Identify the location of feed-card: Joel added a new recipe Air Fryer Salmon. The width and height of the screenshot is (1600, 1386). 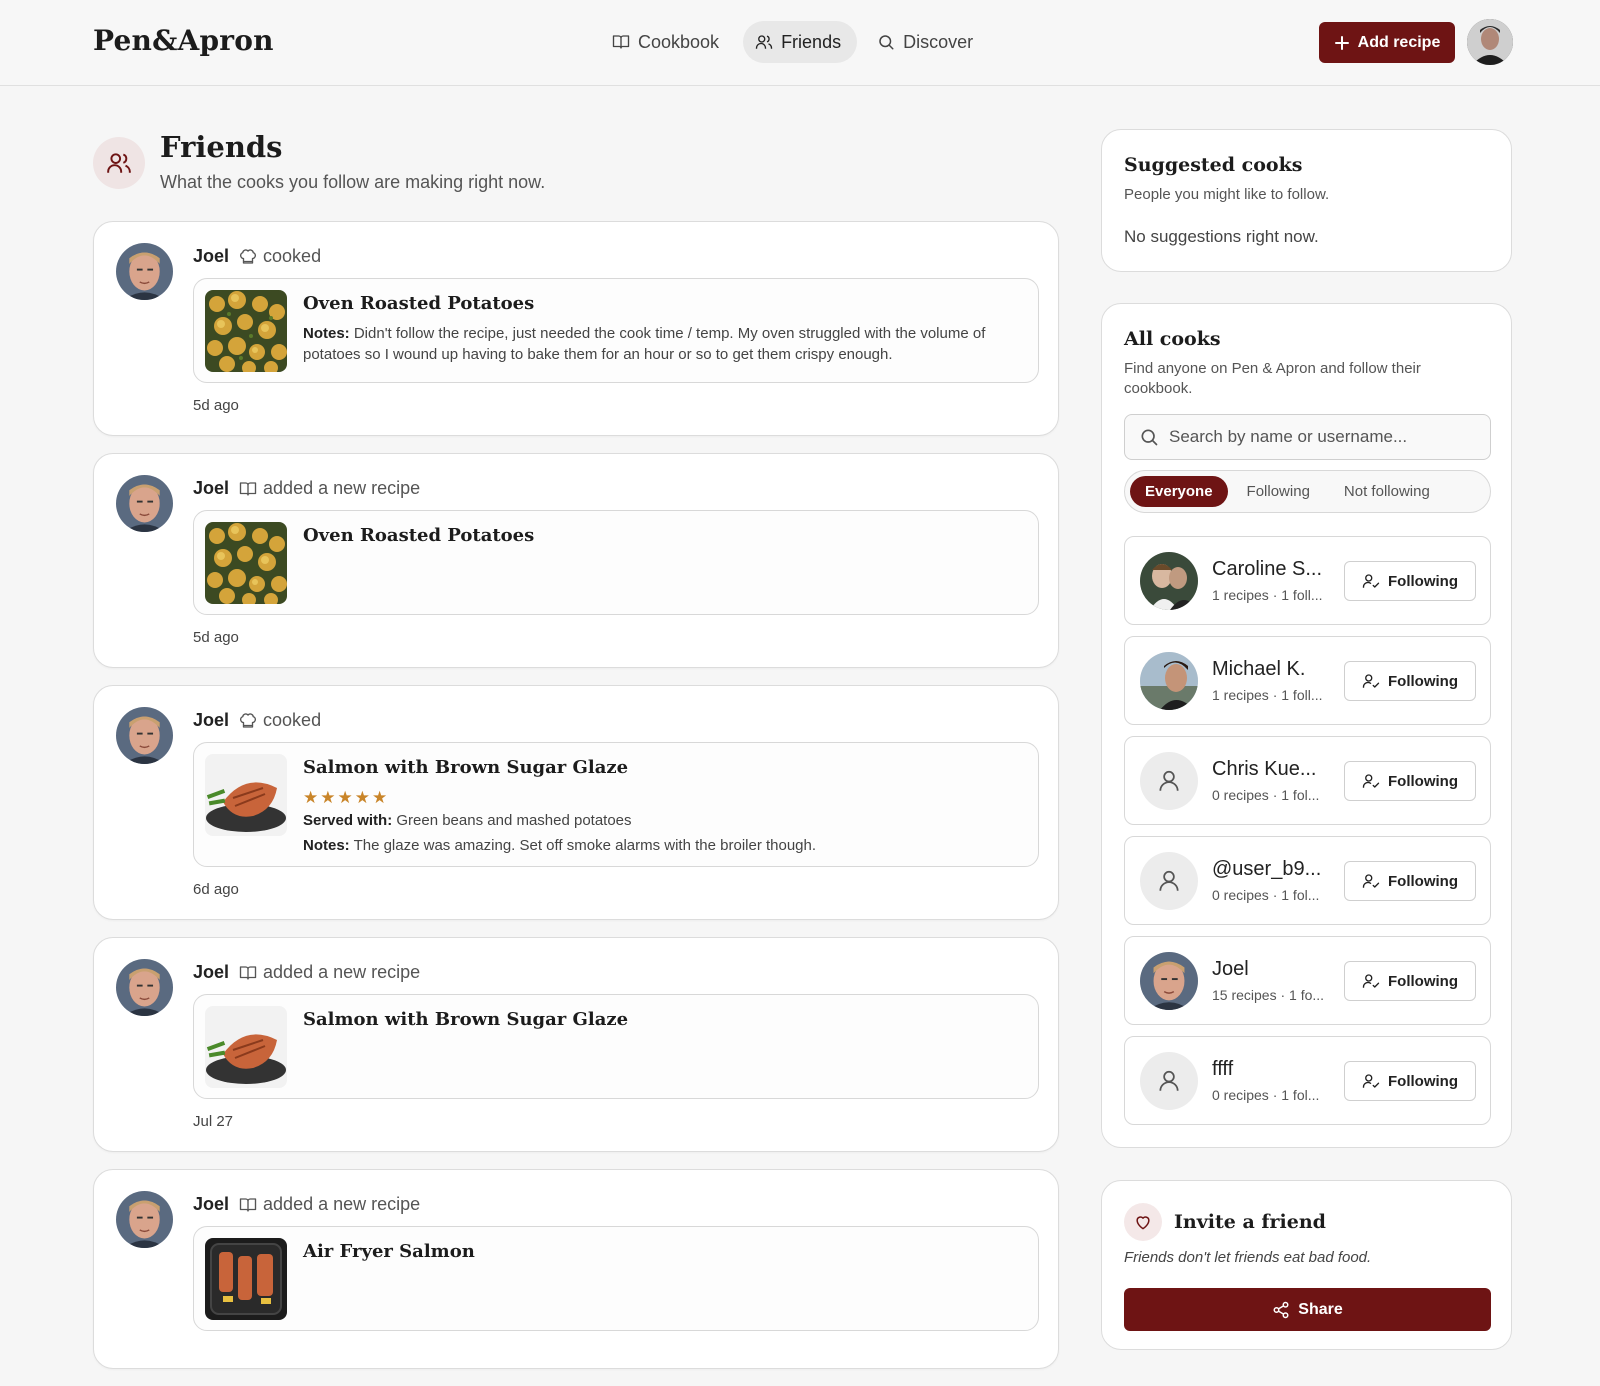
(576, 1269).